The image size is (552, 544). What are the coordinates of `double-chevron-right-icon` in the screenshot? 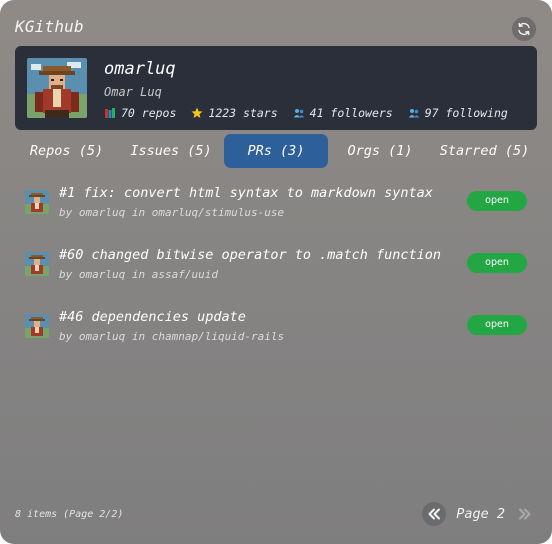 It's located at (525, 514).